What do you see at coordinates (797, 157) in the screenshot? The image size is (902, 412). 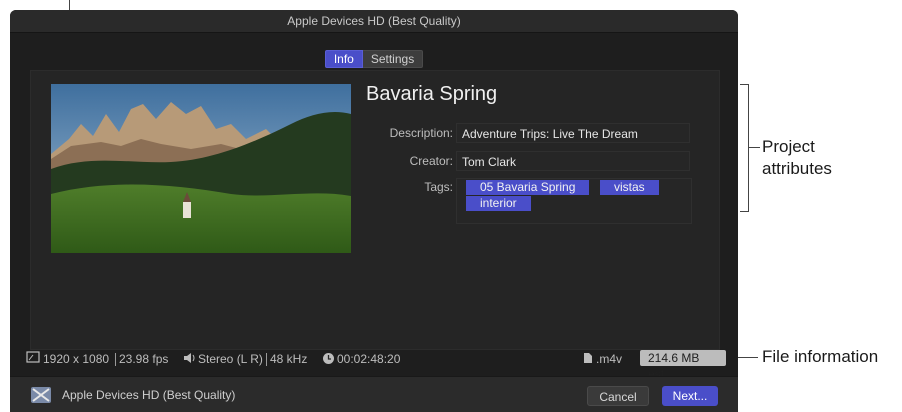 I see `project-attributes-callout: Project attributes` at bounding box center [797, 157].